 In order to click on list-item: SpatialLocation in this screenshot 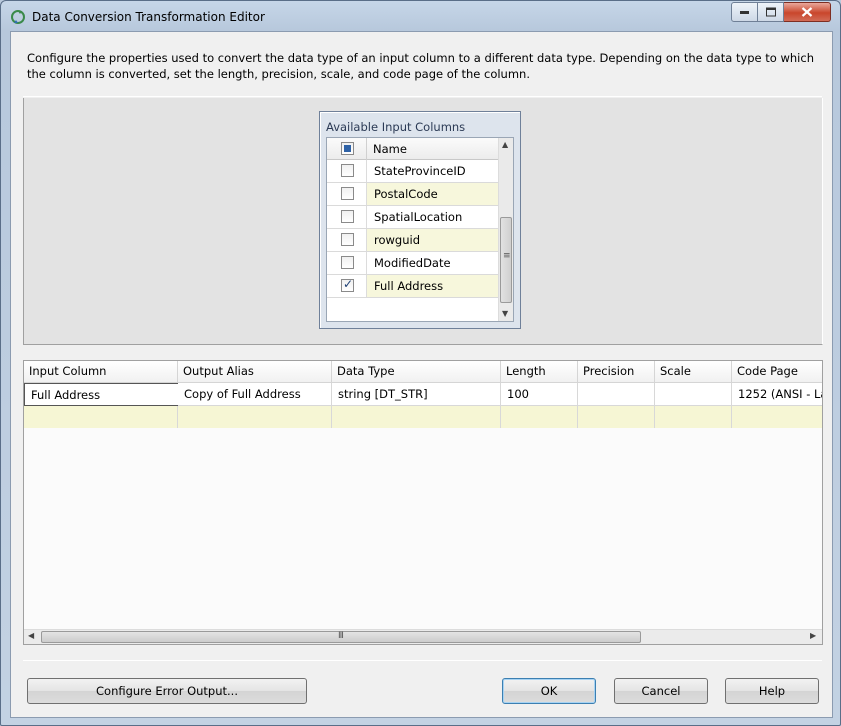, I will do `click(412, 217)`.